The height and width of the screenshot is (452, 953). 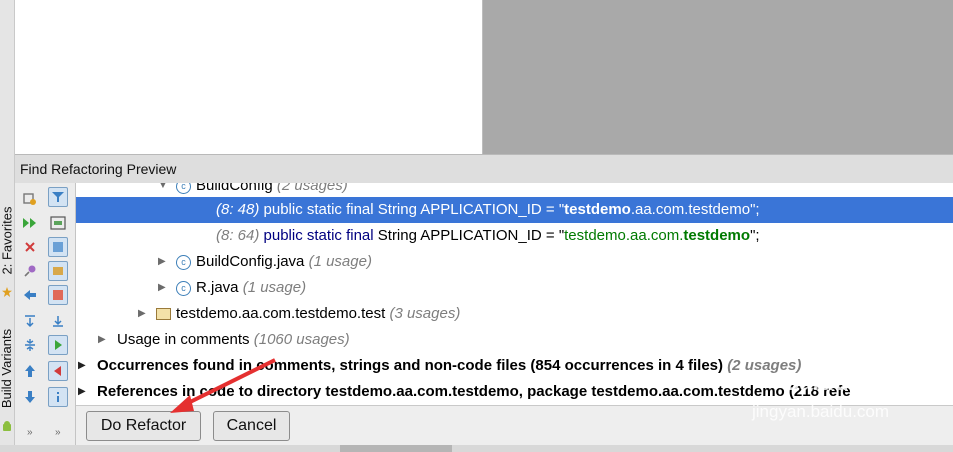 I want to click on status-bar, so click(x=476, y=448).